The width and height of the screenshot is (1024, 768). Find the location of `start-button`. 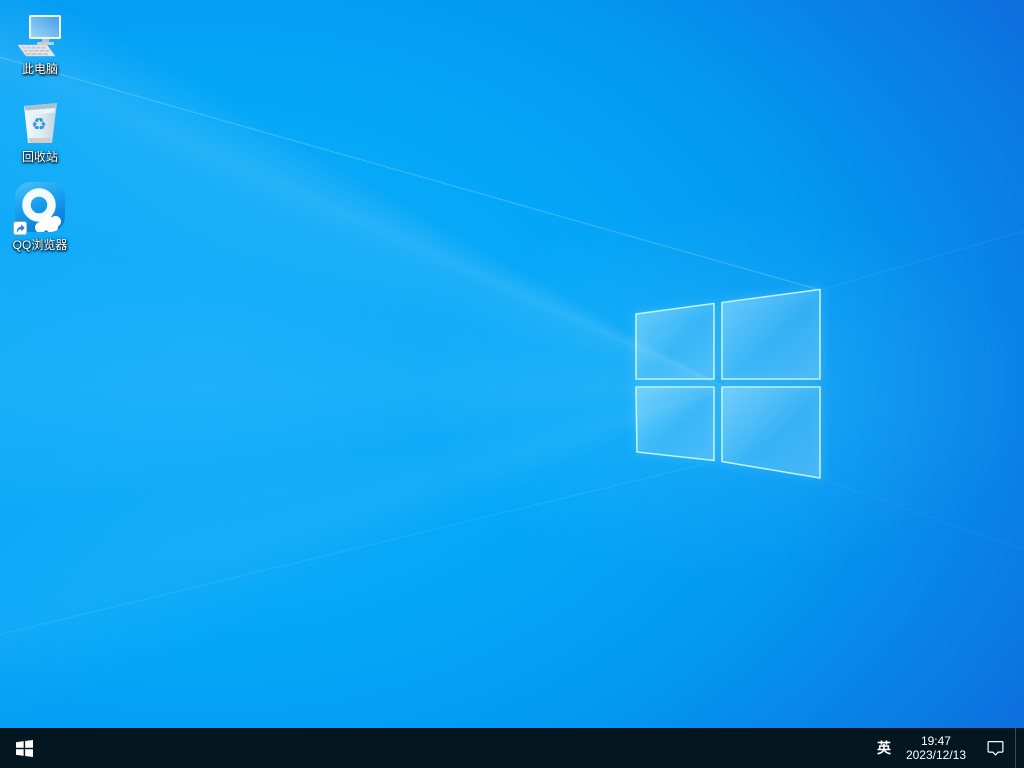

start-button is located at coordinates (24, 748).